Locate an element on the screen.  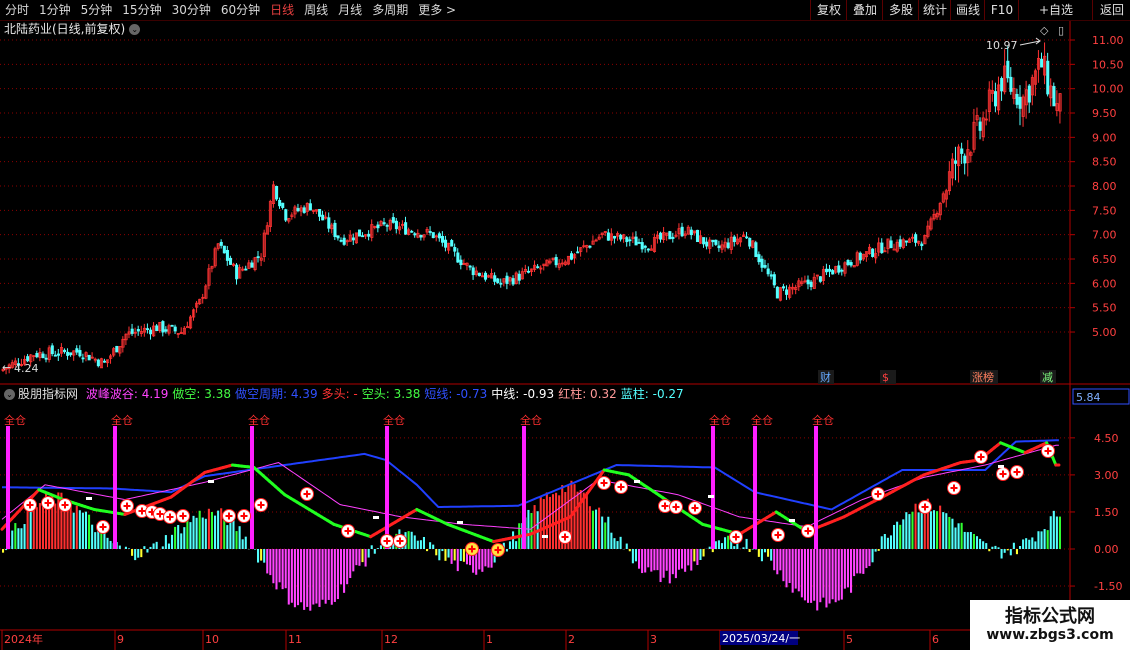
indicator-name: 股朋指标网 is located at coordinates (48, 394).